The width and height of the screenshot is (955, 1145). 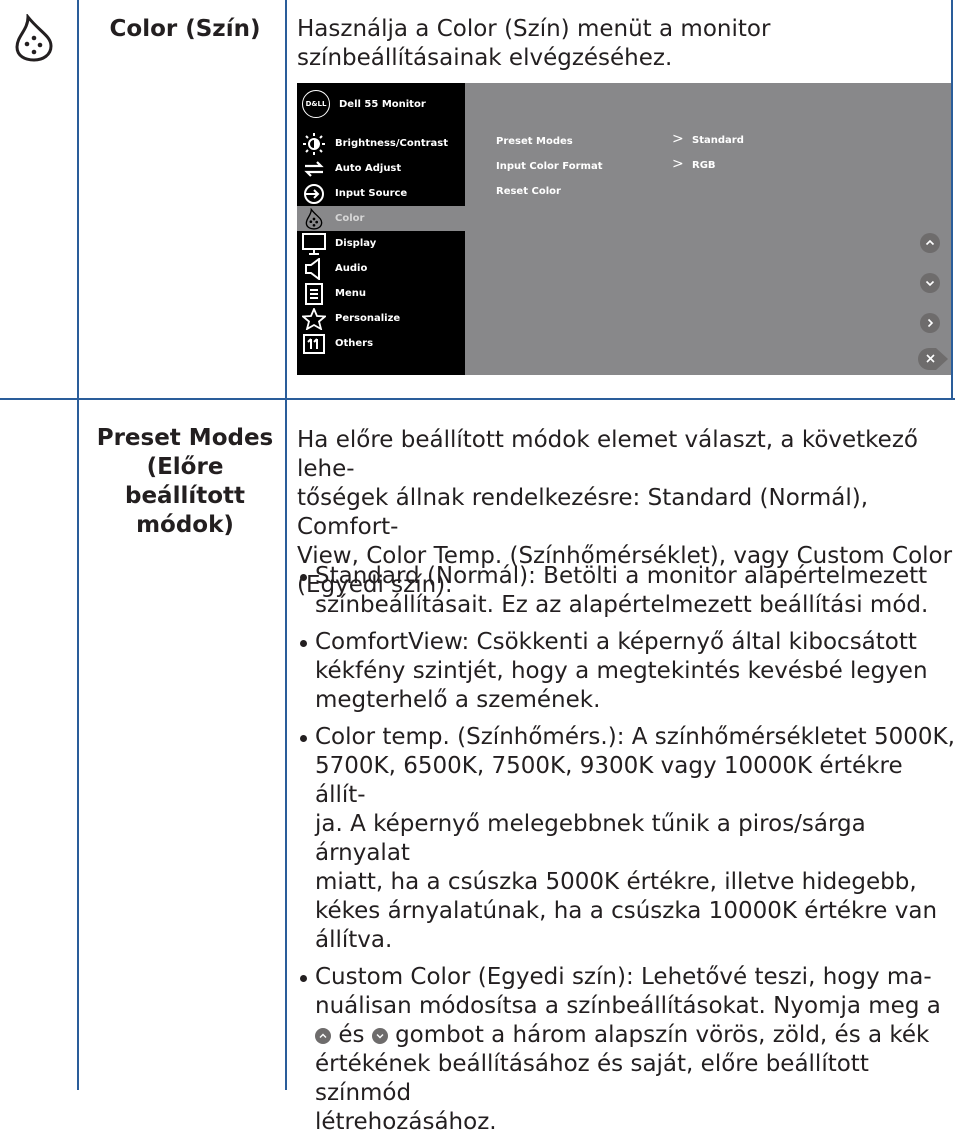 I want to click on osd-header: D&LL Dell 55 Monitor, so click(x=364, y=104).